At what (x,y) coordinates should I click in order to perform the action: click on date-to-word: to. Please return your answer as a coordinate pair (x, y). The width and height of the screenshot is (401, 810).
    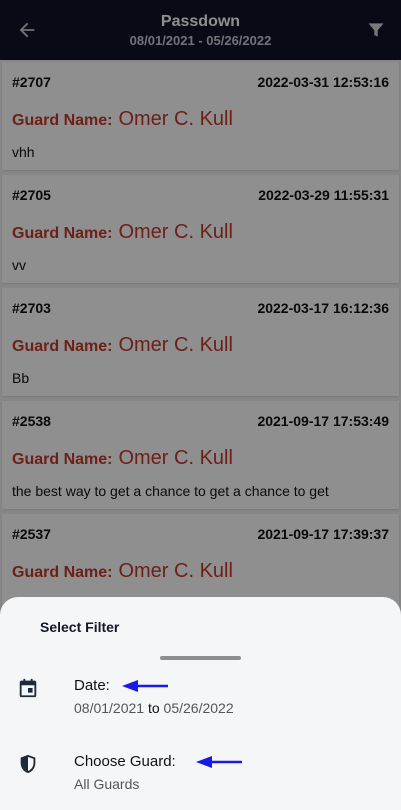
    Looking at the image, I should click on (153, 708).